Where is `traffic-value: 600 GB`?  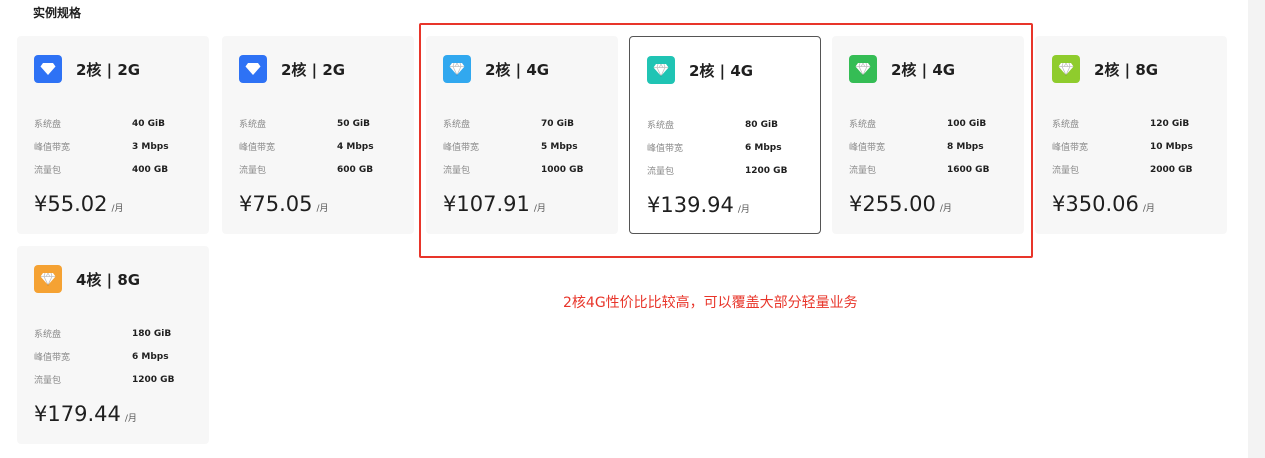 traffic-value: 600 GB is located at coordinates (355, 169).